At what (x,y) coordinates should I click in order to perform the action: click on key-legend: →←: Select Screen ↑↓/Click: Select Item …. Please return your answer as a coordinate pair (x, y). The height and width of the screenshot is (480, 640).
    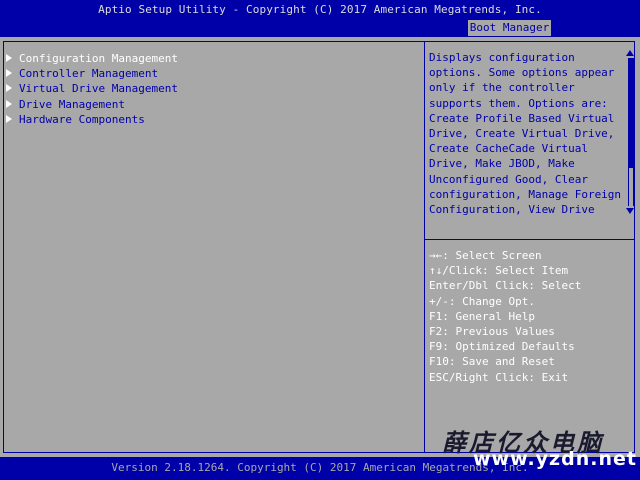
    Looking at the image, I should click on (505, 316).